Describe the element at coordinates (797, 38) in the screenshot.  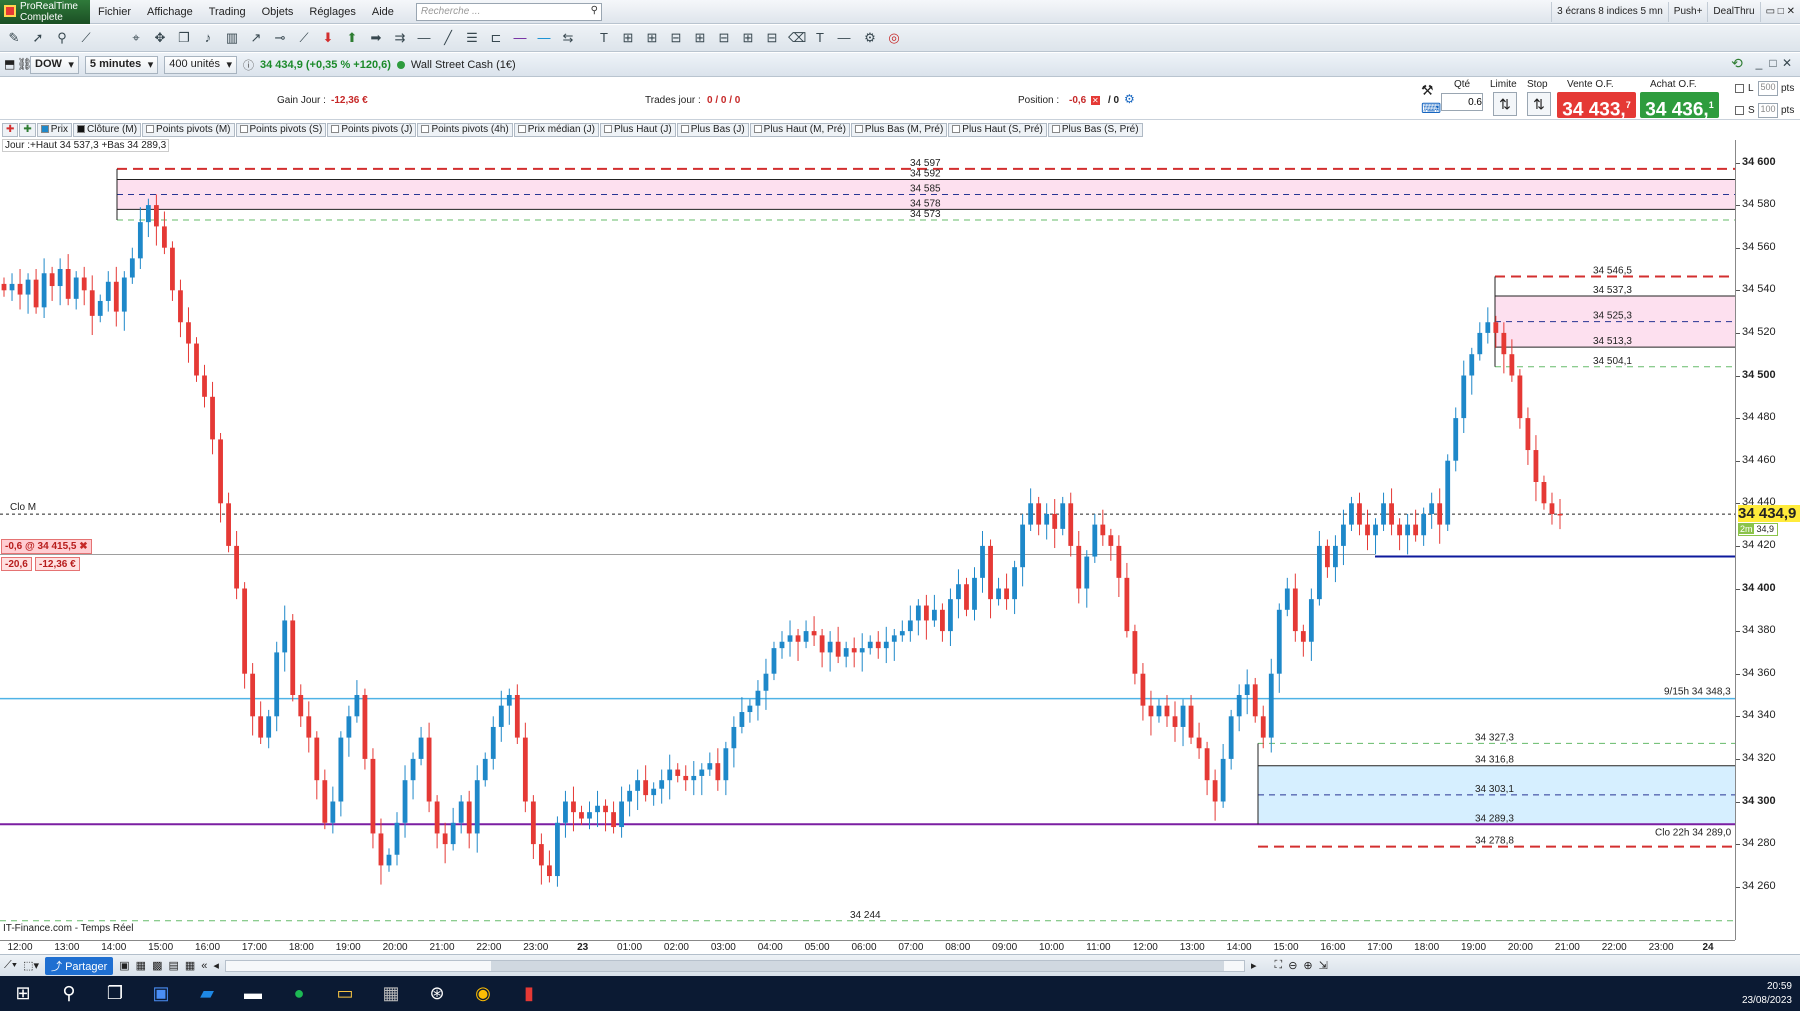
I see `eraser-icon: ⌫` at that location.